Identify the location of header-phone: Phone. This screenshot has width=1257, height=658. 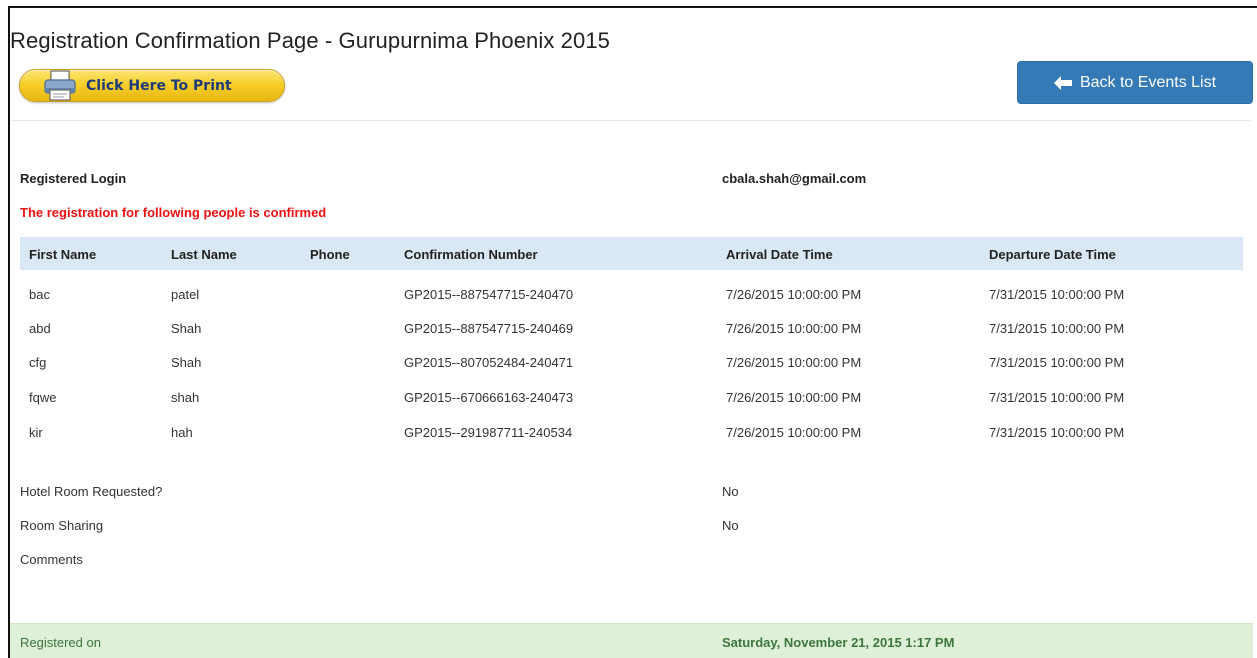
(330, 254).